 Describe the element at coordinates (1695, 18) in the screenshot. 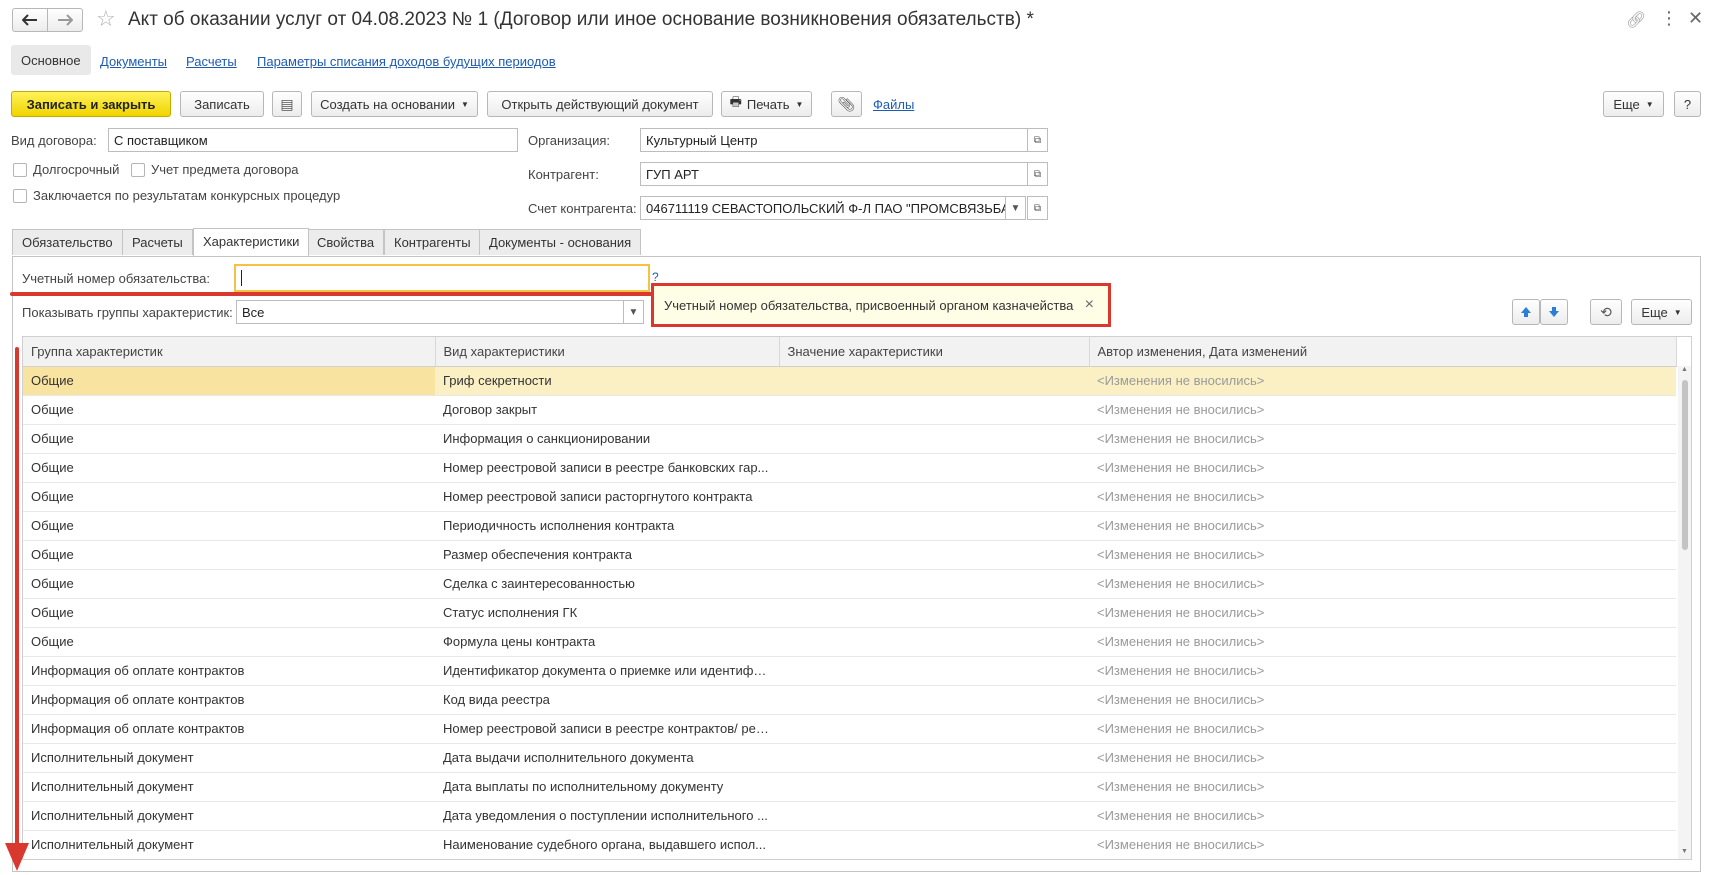

I see `close-icon: ✕` at that location.